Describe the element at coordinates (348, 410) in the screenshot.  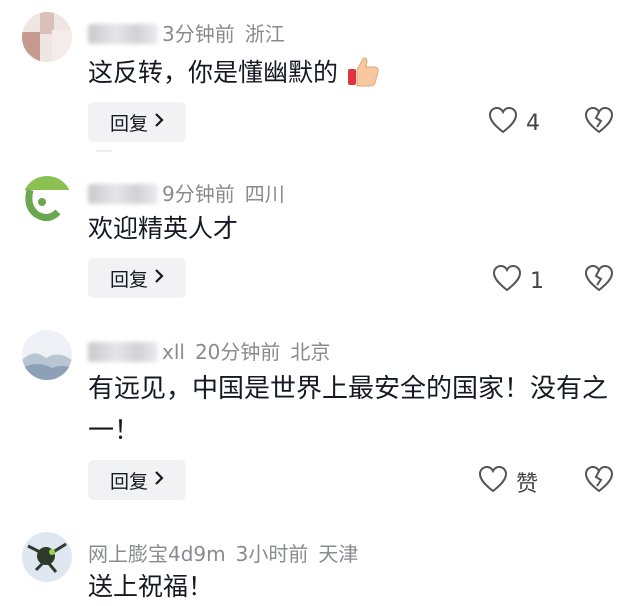
I see `comment-text: 有远见，中国是世界上最安全的国家！没有之一！` at that location.